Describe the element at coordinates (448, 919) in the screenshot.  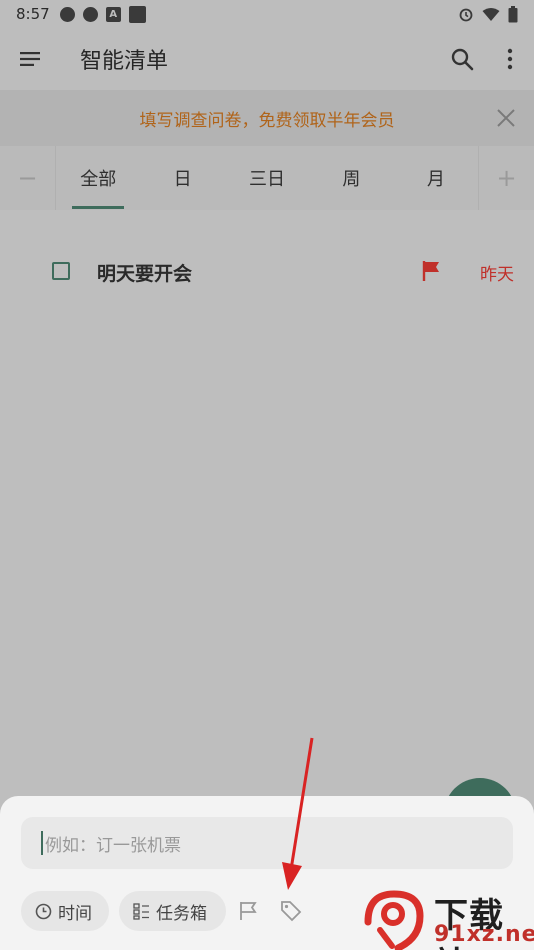
I see `watermark: 下载站 91xz.net` at that location.